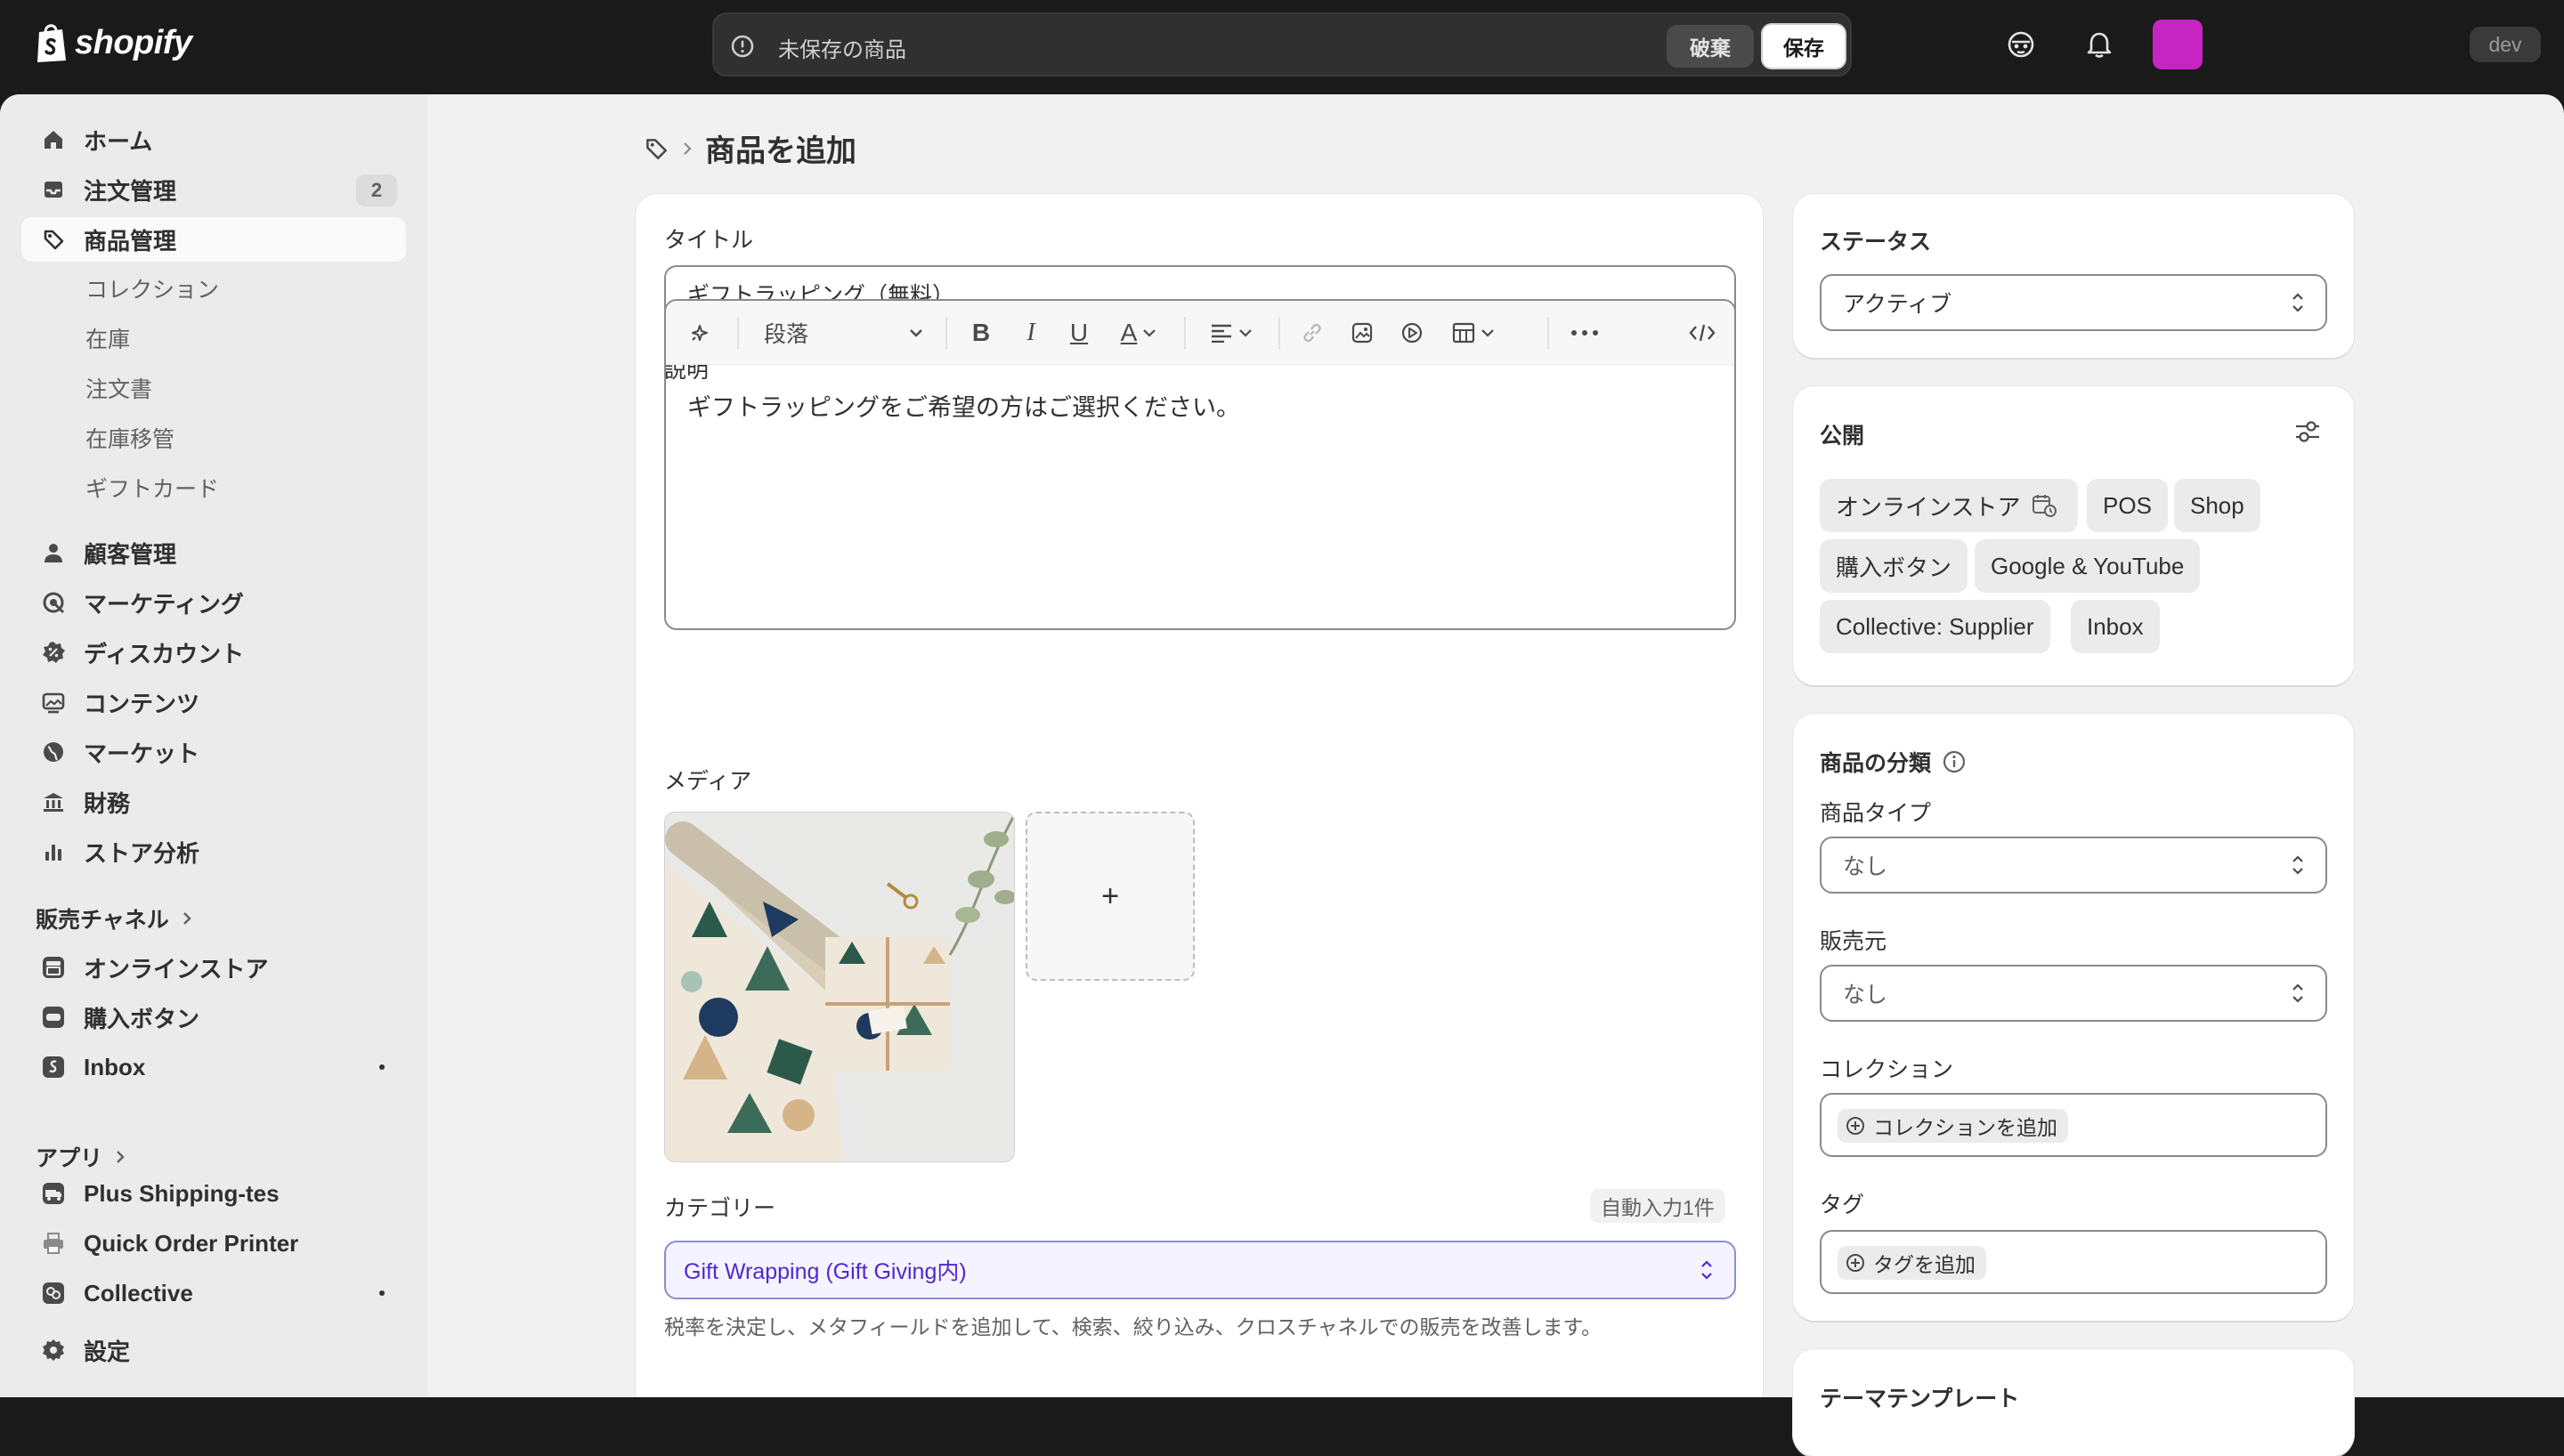 This screenshot has width=2564, height=1456. What do you see at coordinates (708, 781) in the screenshot?
I see `media-label: メディア` at bounding box center [708, 781].